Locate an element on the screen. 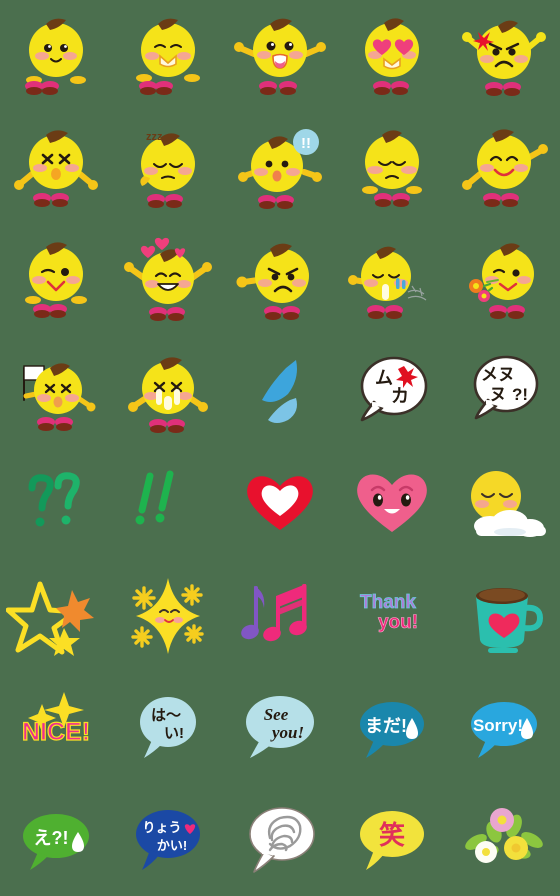  flower-bouquet-icon is located at coordinates (504, 835).